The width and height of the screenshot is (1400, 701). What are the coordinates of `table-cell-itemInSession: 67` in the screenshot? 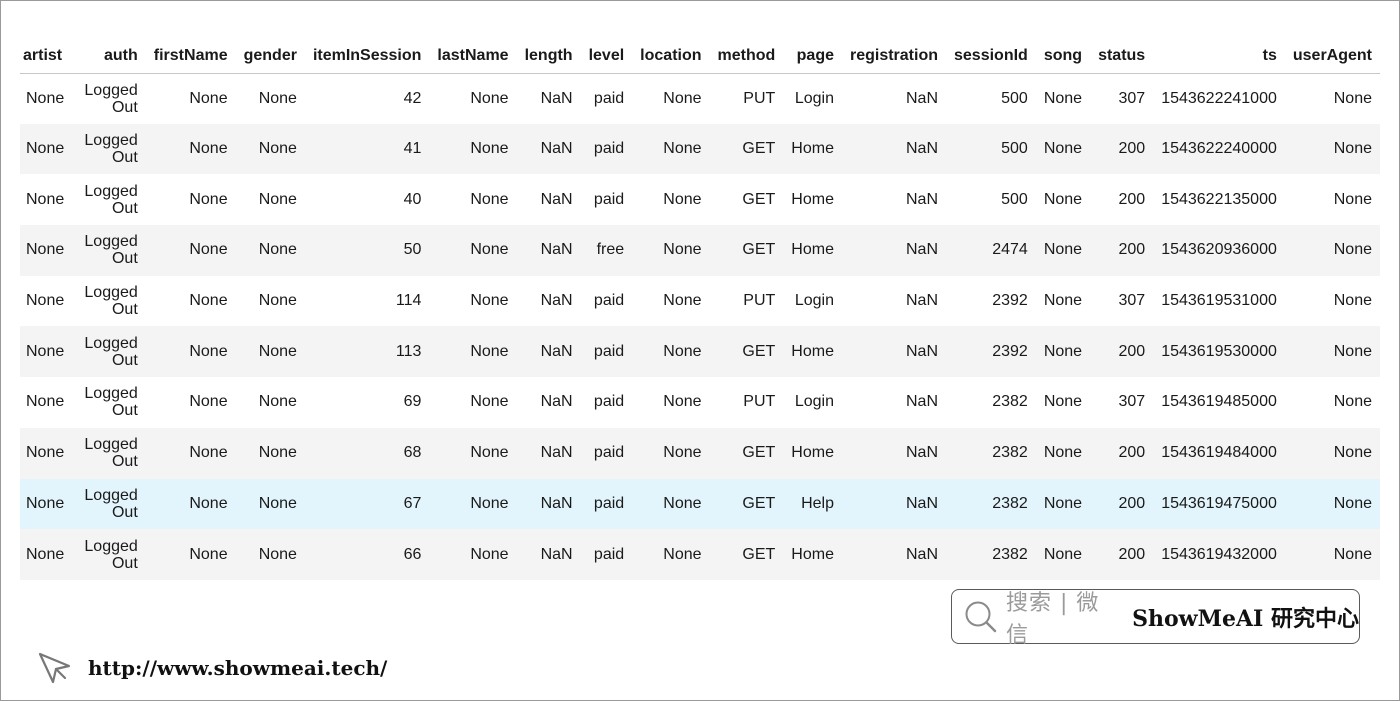 It's located at (412, 503).